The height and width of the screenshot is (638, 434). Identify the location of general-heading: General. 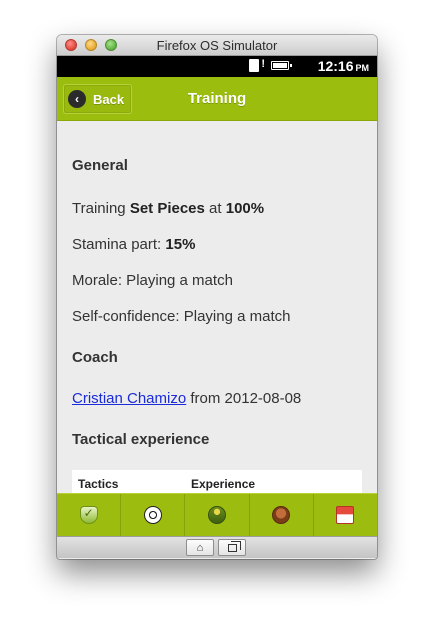
(100, 165).